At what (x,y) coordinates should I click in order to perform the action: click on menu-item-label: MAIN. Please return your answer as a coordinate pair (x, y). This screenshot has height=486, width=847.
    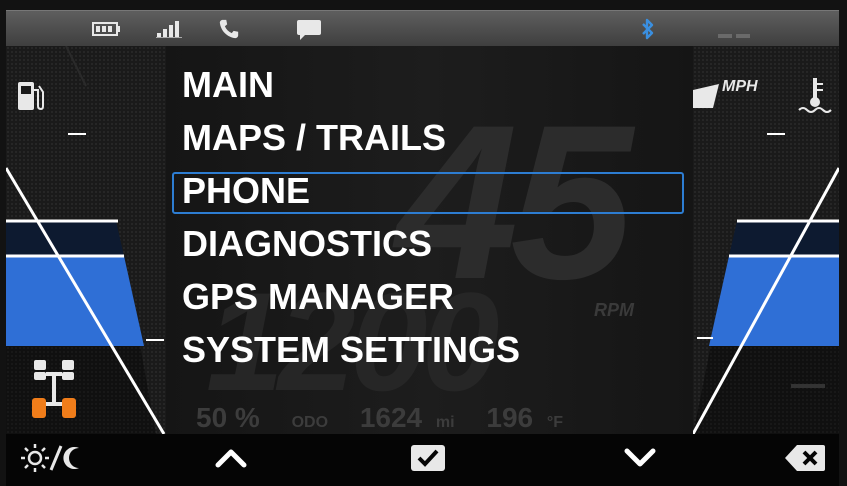
    Looking at the image, I should click on (228, 84).